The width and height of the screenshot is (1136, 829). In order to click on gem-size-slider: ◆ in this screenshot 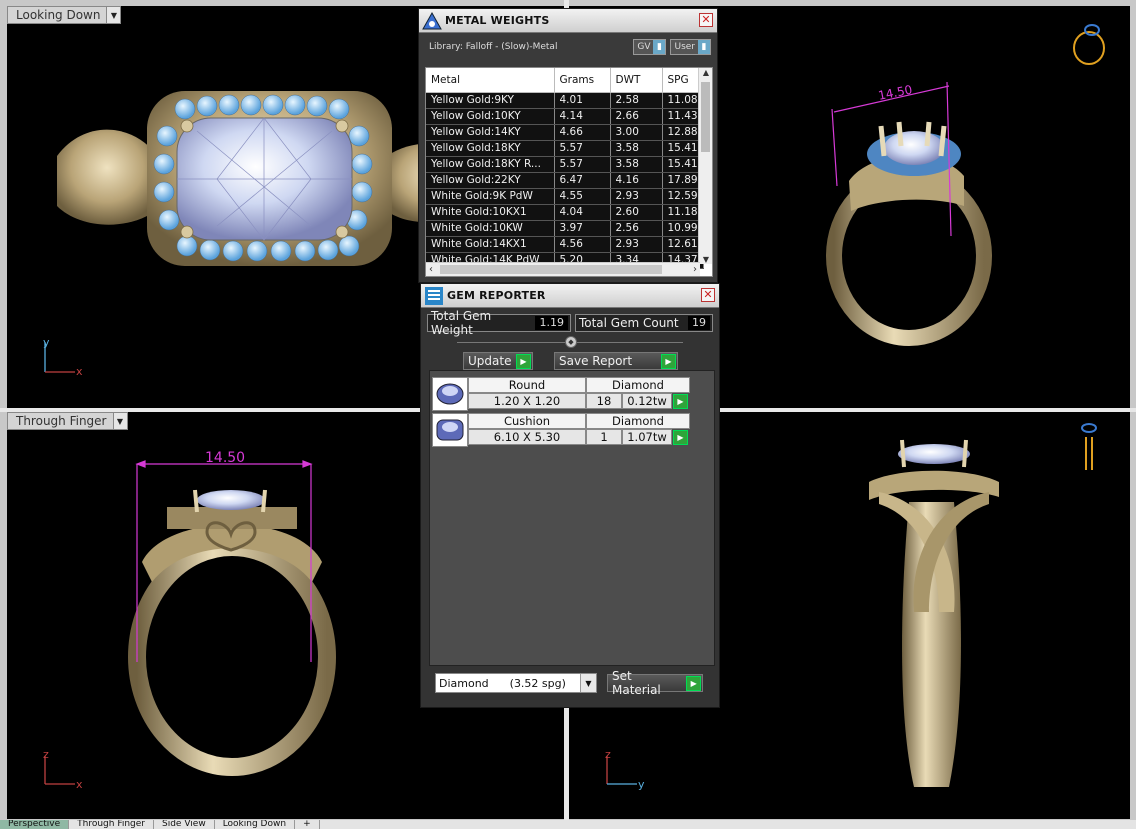, I will do `click(570, 342)`.